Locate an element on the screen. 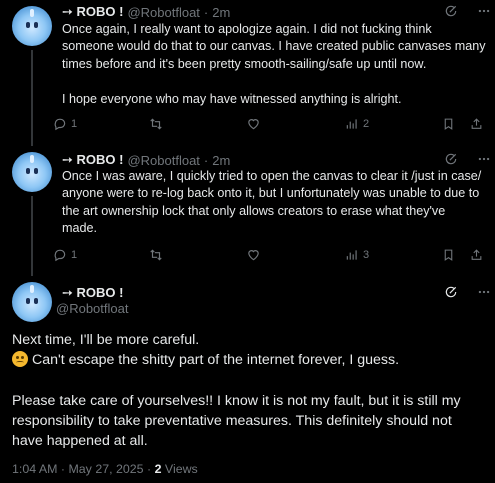  thread-connector is located at coordinates (32, 236).